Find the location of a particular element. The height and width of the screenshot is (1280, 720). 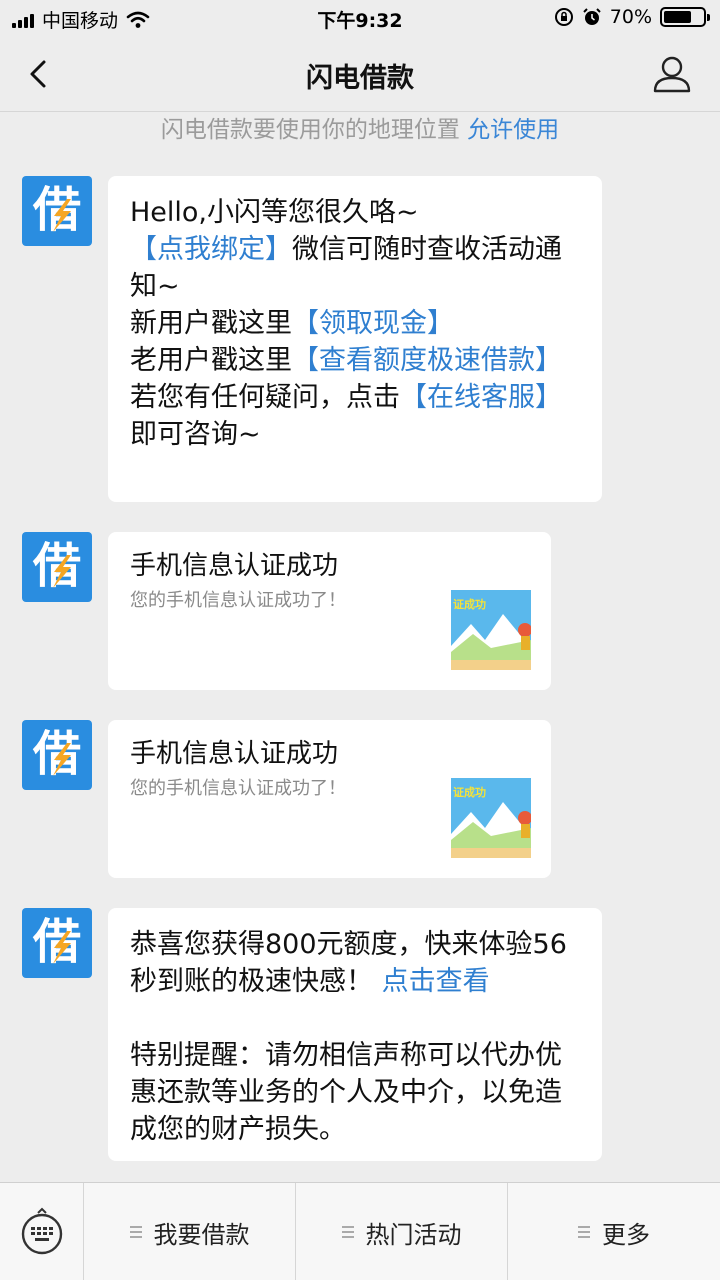

user-profile-icon is located at coordinates (672, 74).